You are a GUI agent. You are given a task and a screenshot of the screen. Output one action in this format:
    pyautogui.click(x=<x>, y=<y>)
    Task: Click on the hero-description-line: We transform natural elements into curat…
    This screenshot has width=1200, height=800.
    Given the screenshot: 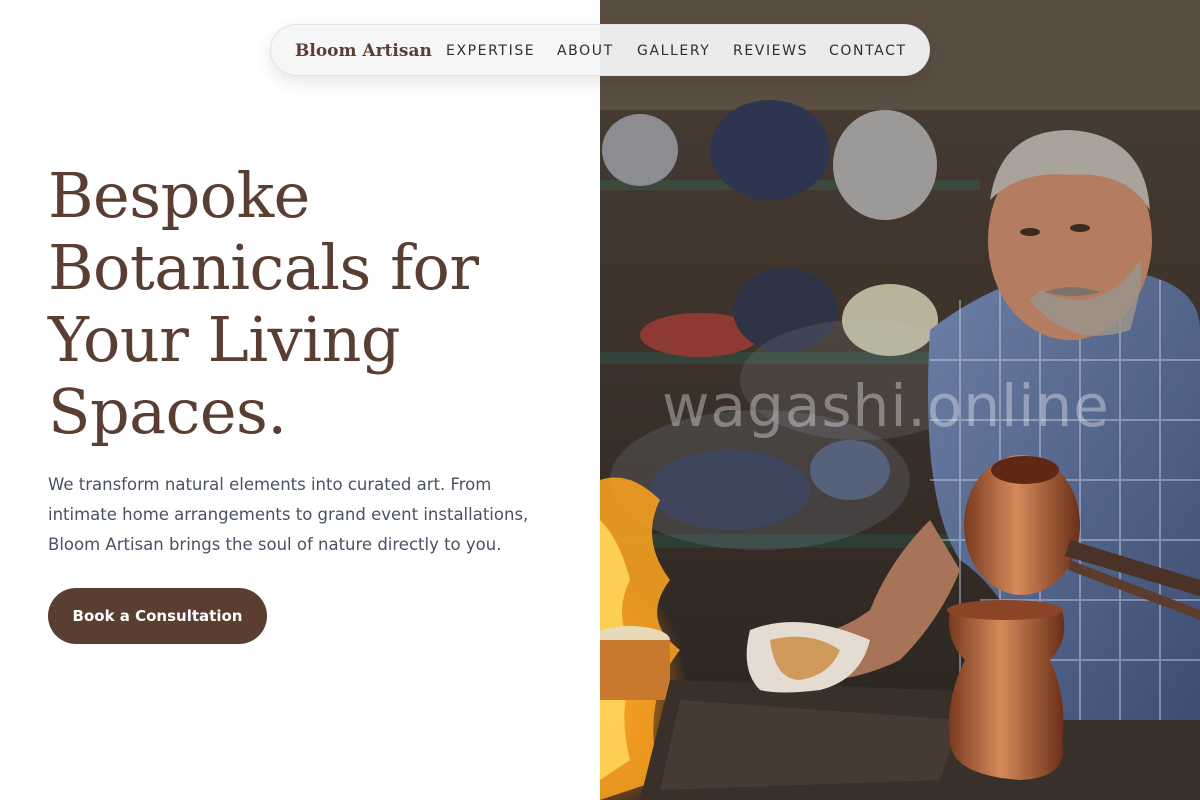 What is the action you would take?
    pyautogui.click(x=270, y=484)
    